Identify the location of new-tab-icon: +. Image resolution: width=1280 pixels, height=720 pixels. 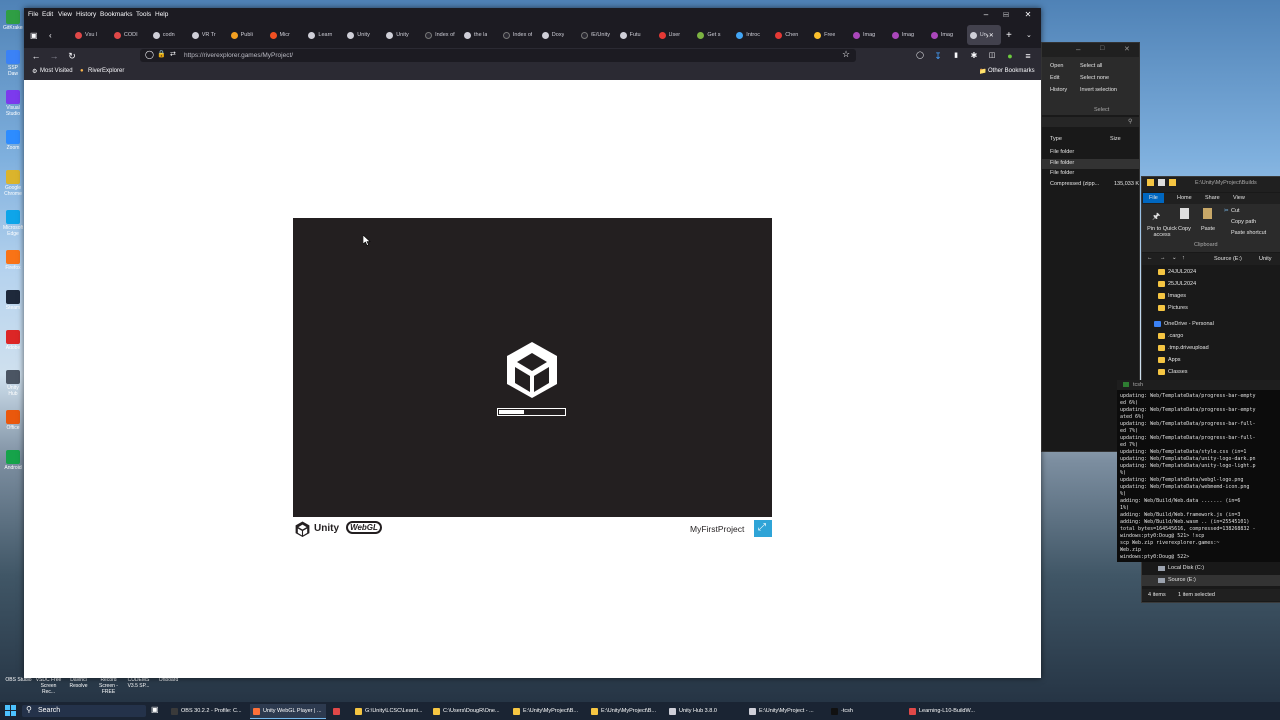
(1010, 35).